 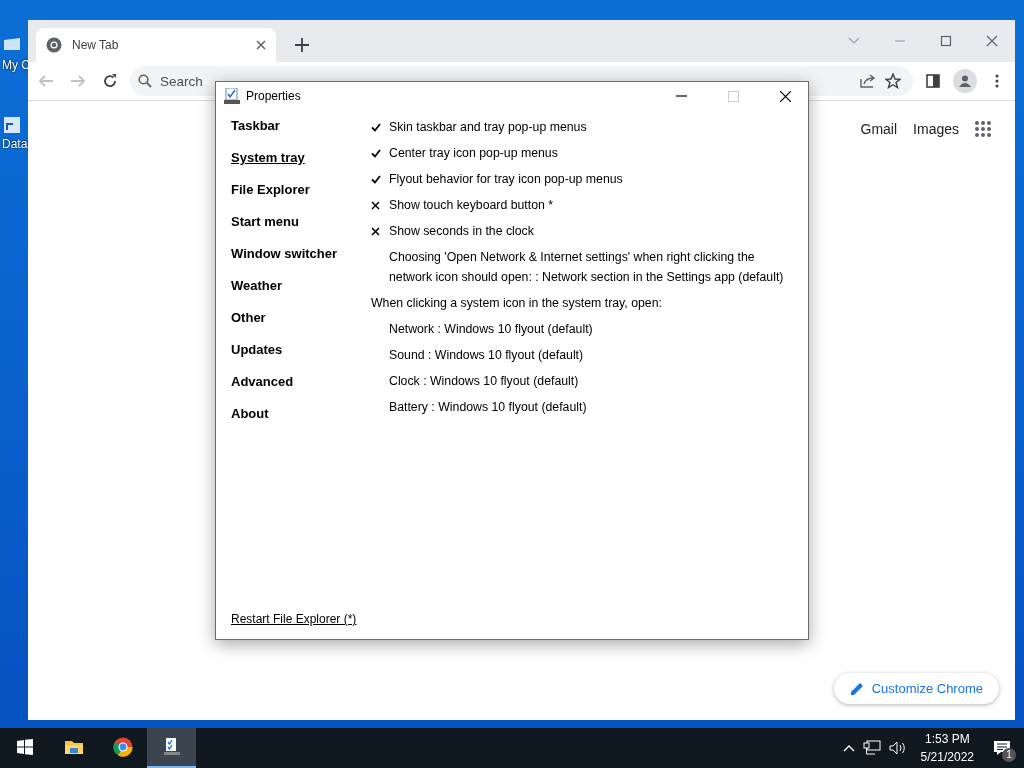 I want to click on option-label: Flyout behavior for tray icon pop-up menus, so click(x=598, y=182).